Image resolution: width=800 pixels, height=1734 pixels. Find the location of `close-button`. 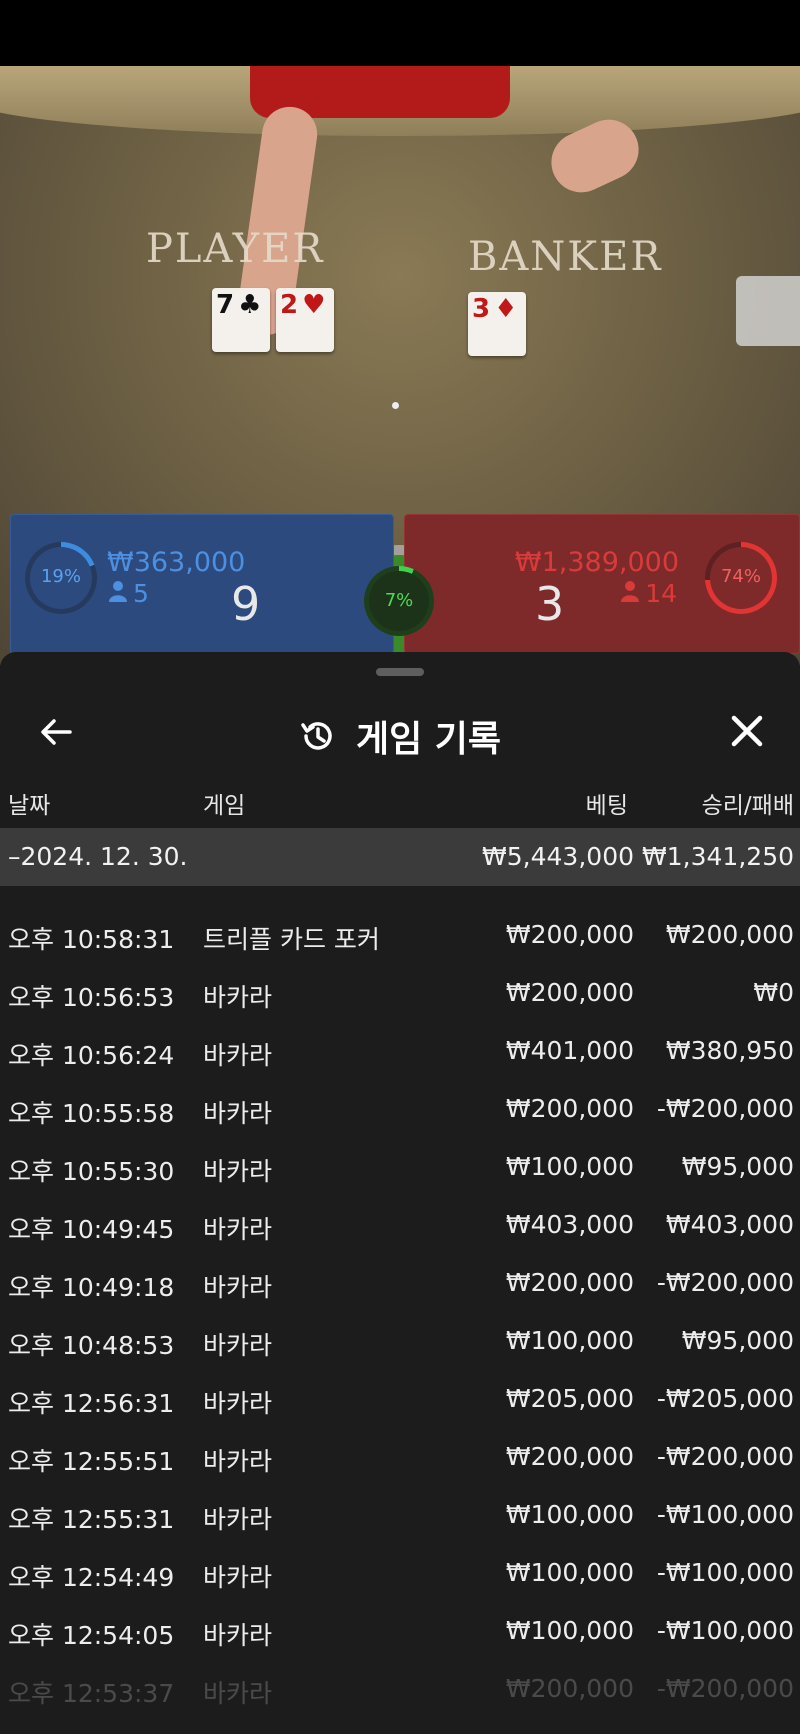

close-button is located at coordinates (747, 731).